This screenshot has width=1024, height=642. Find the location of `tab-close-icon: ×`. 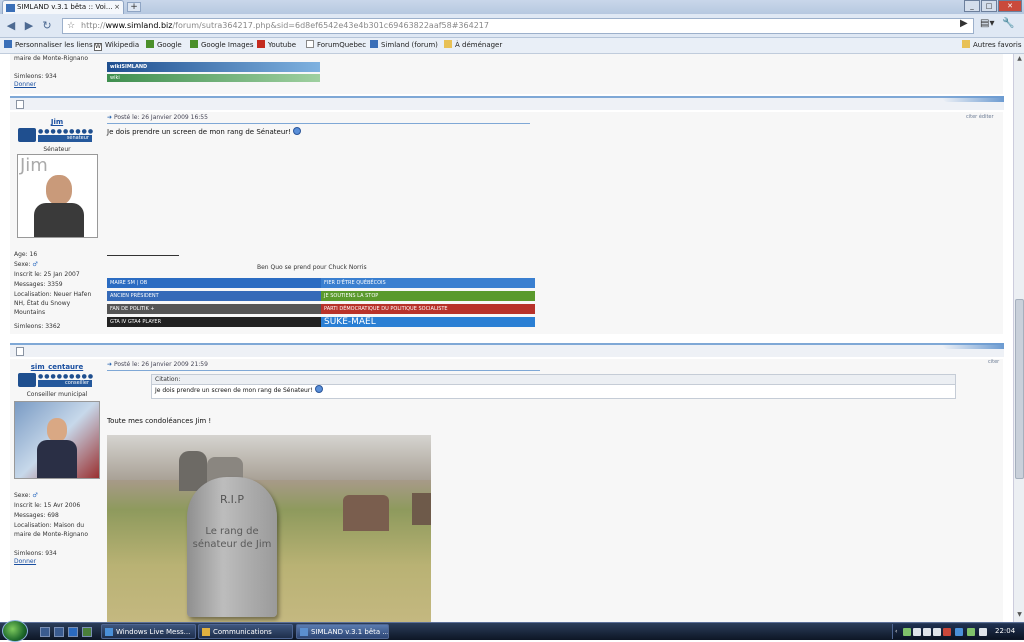

tab-close-icon: × is located at coordinates (117, 7).